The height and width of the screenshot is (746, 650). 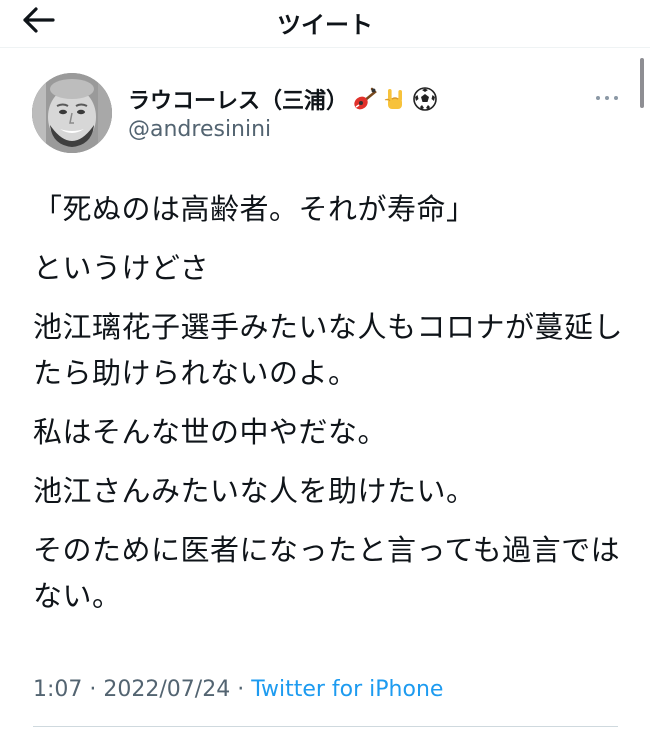 What do you see at coordinates (325, 25) in the screenshot?
I see `page-title: ツイート` at bounding box center [325, 25].